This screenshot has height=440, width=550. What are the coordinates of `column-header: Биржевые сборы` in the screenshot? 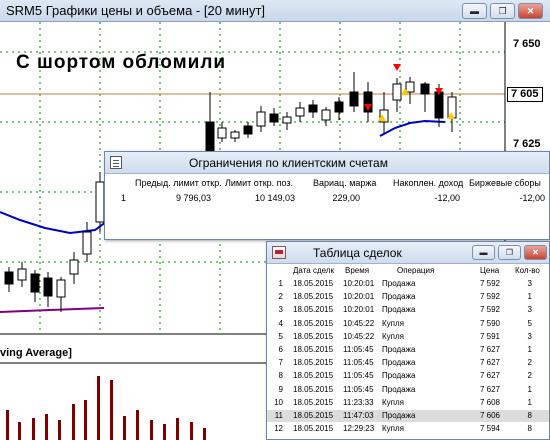 It's located at (505, 183).